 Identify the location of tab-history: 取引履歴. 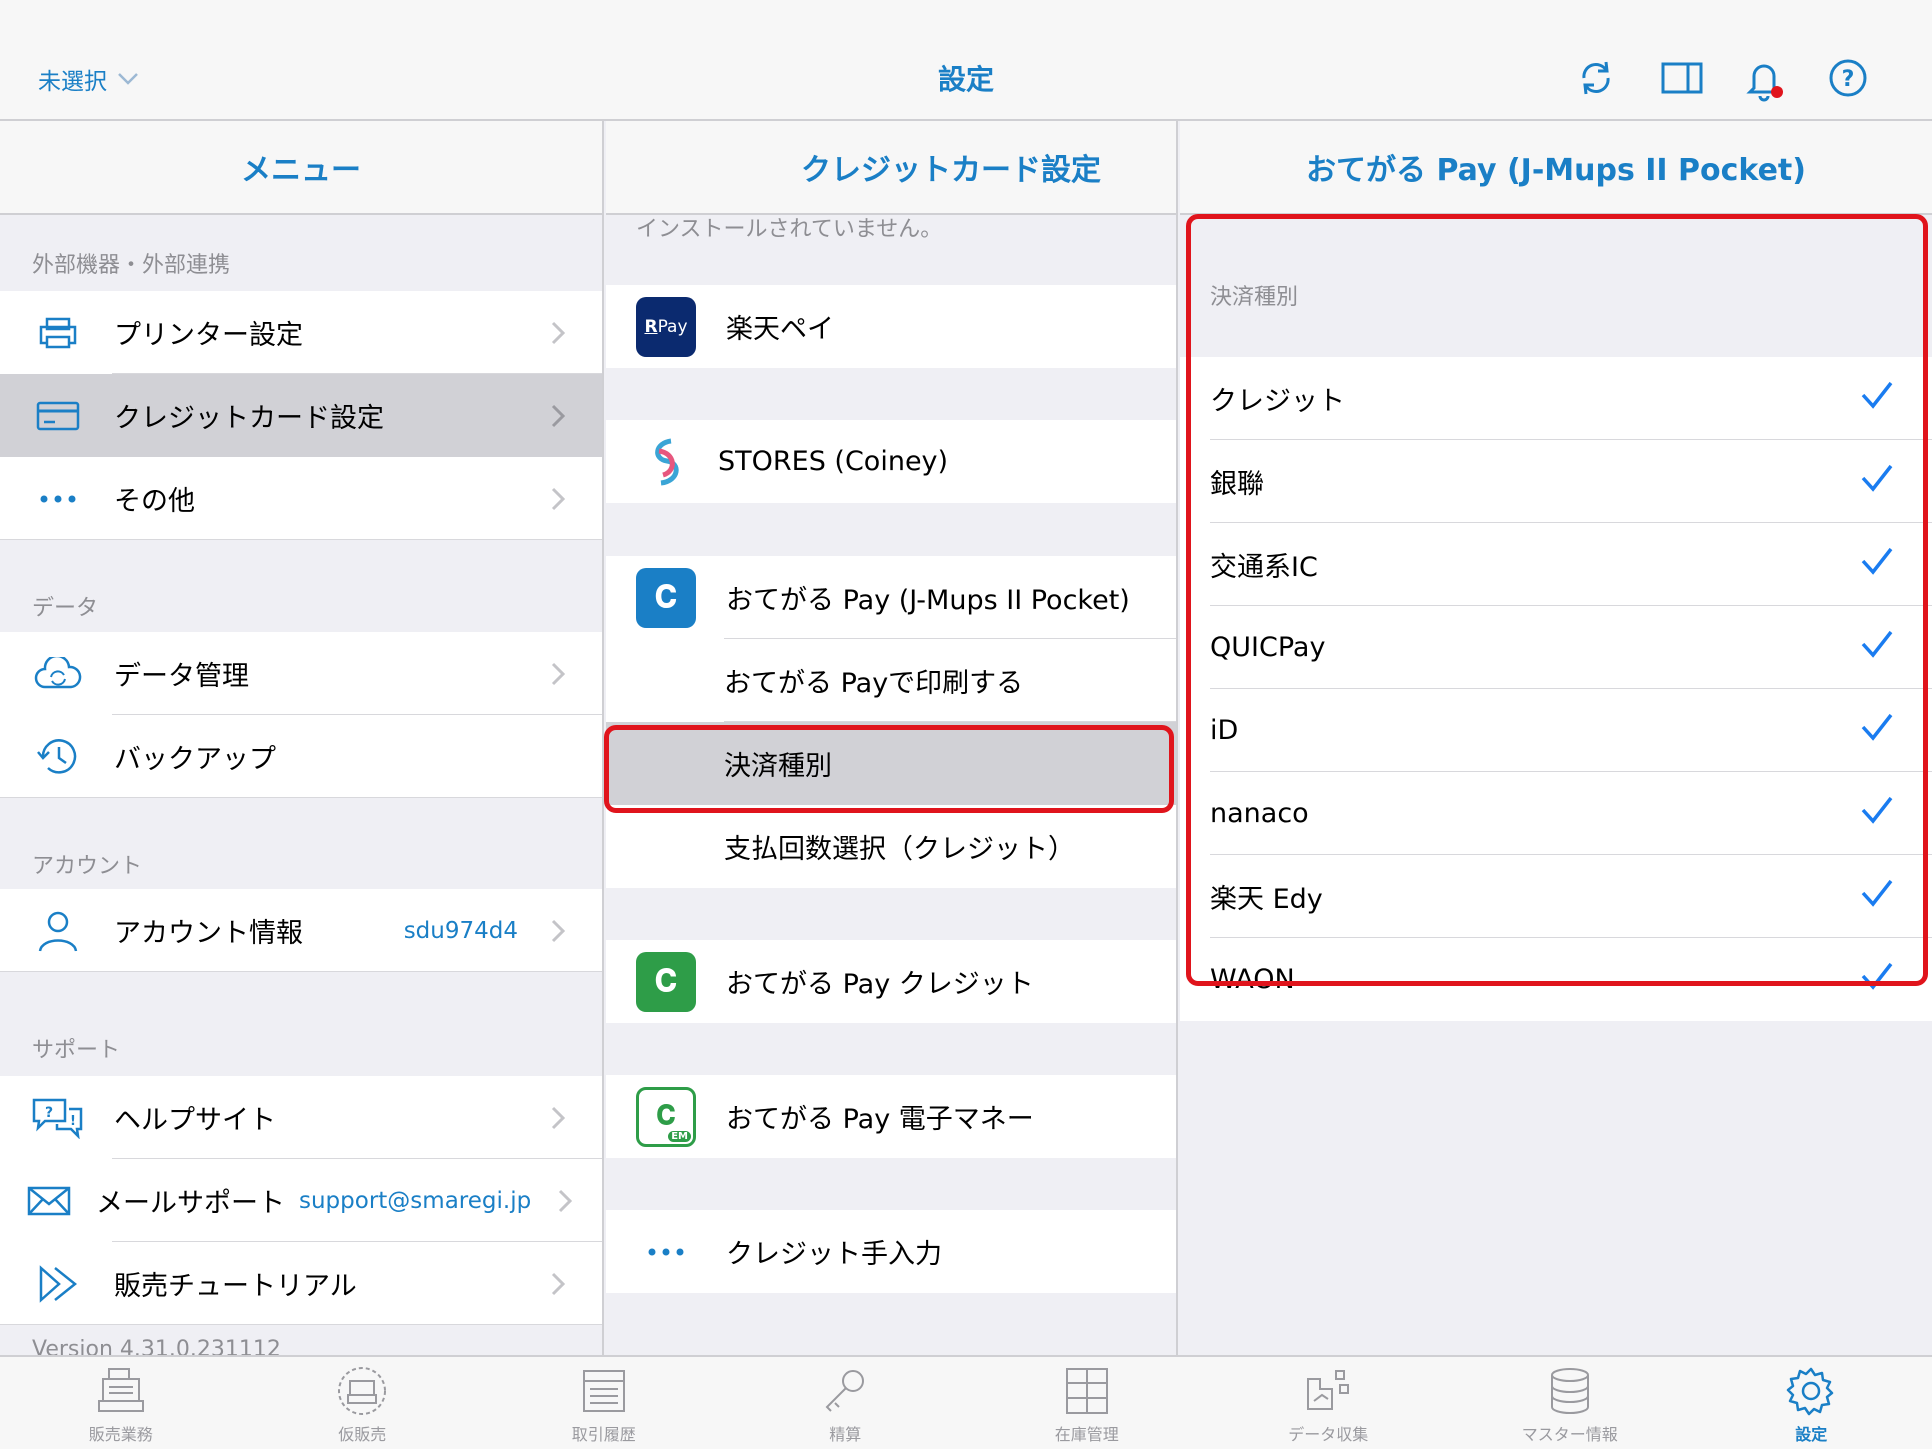
(604, 1403).